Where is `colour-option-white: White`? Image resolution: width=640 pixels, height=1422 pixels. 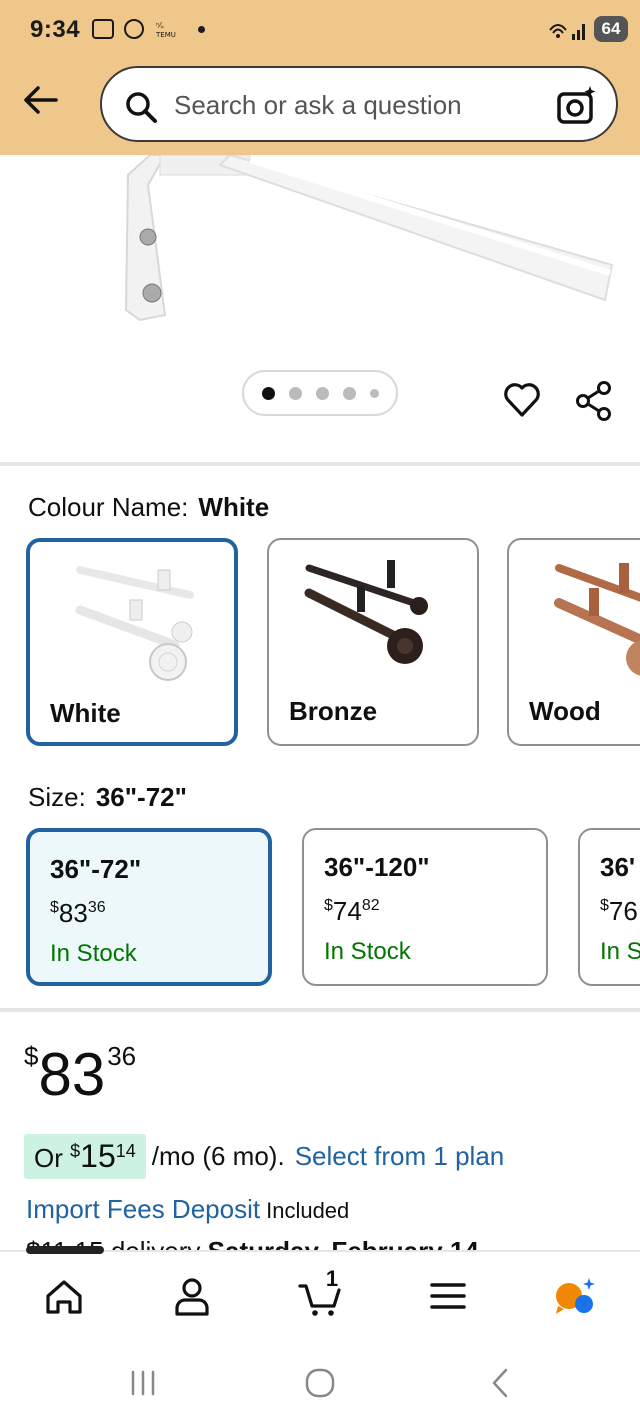
colour-option-white: White is located at coordinates (132, 642).